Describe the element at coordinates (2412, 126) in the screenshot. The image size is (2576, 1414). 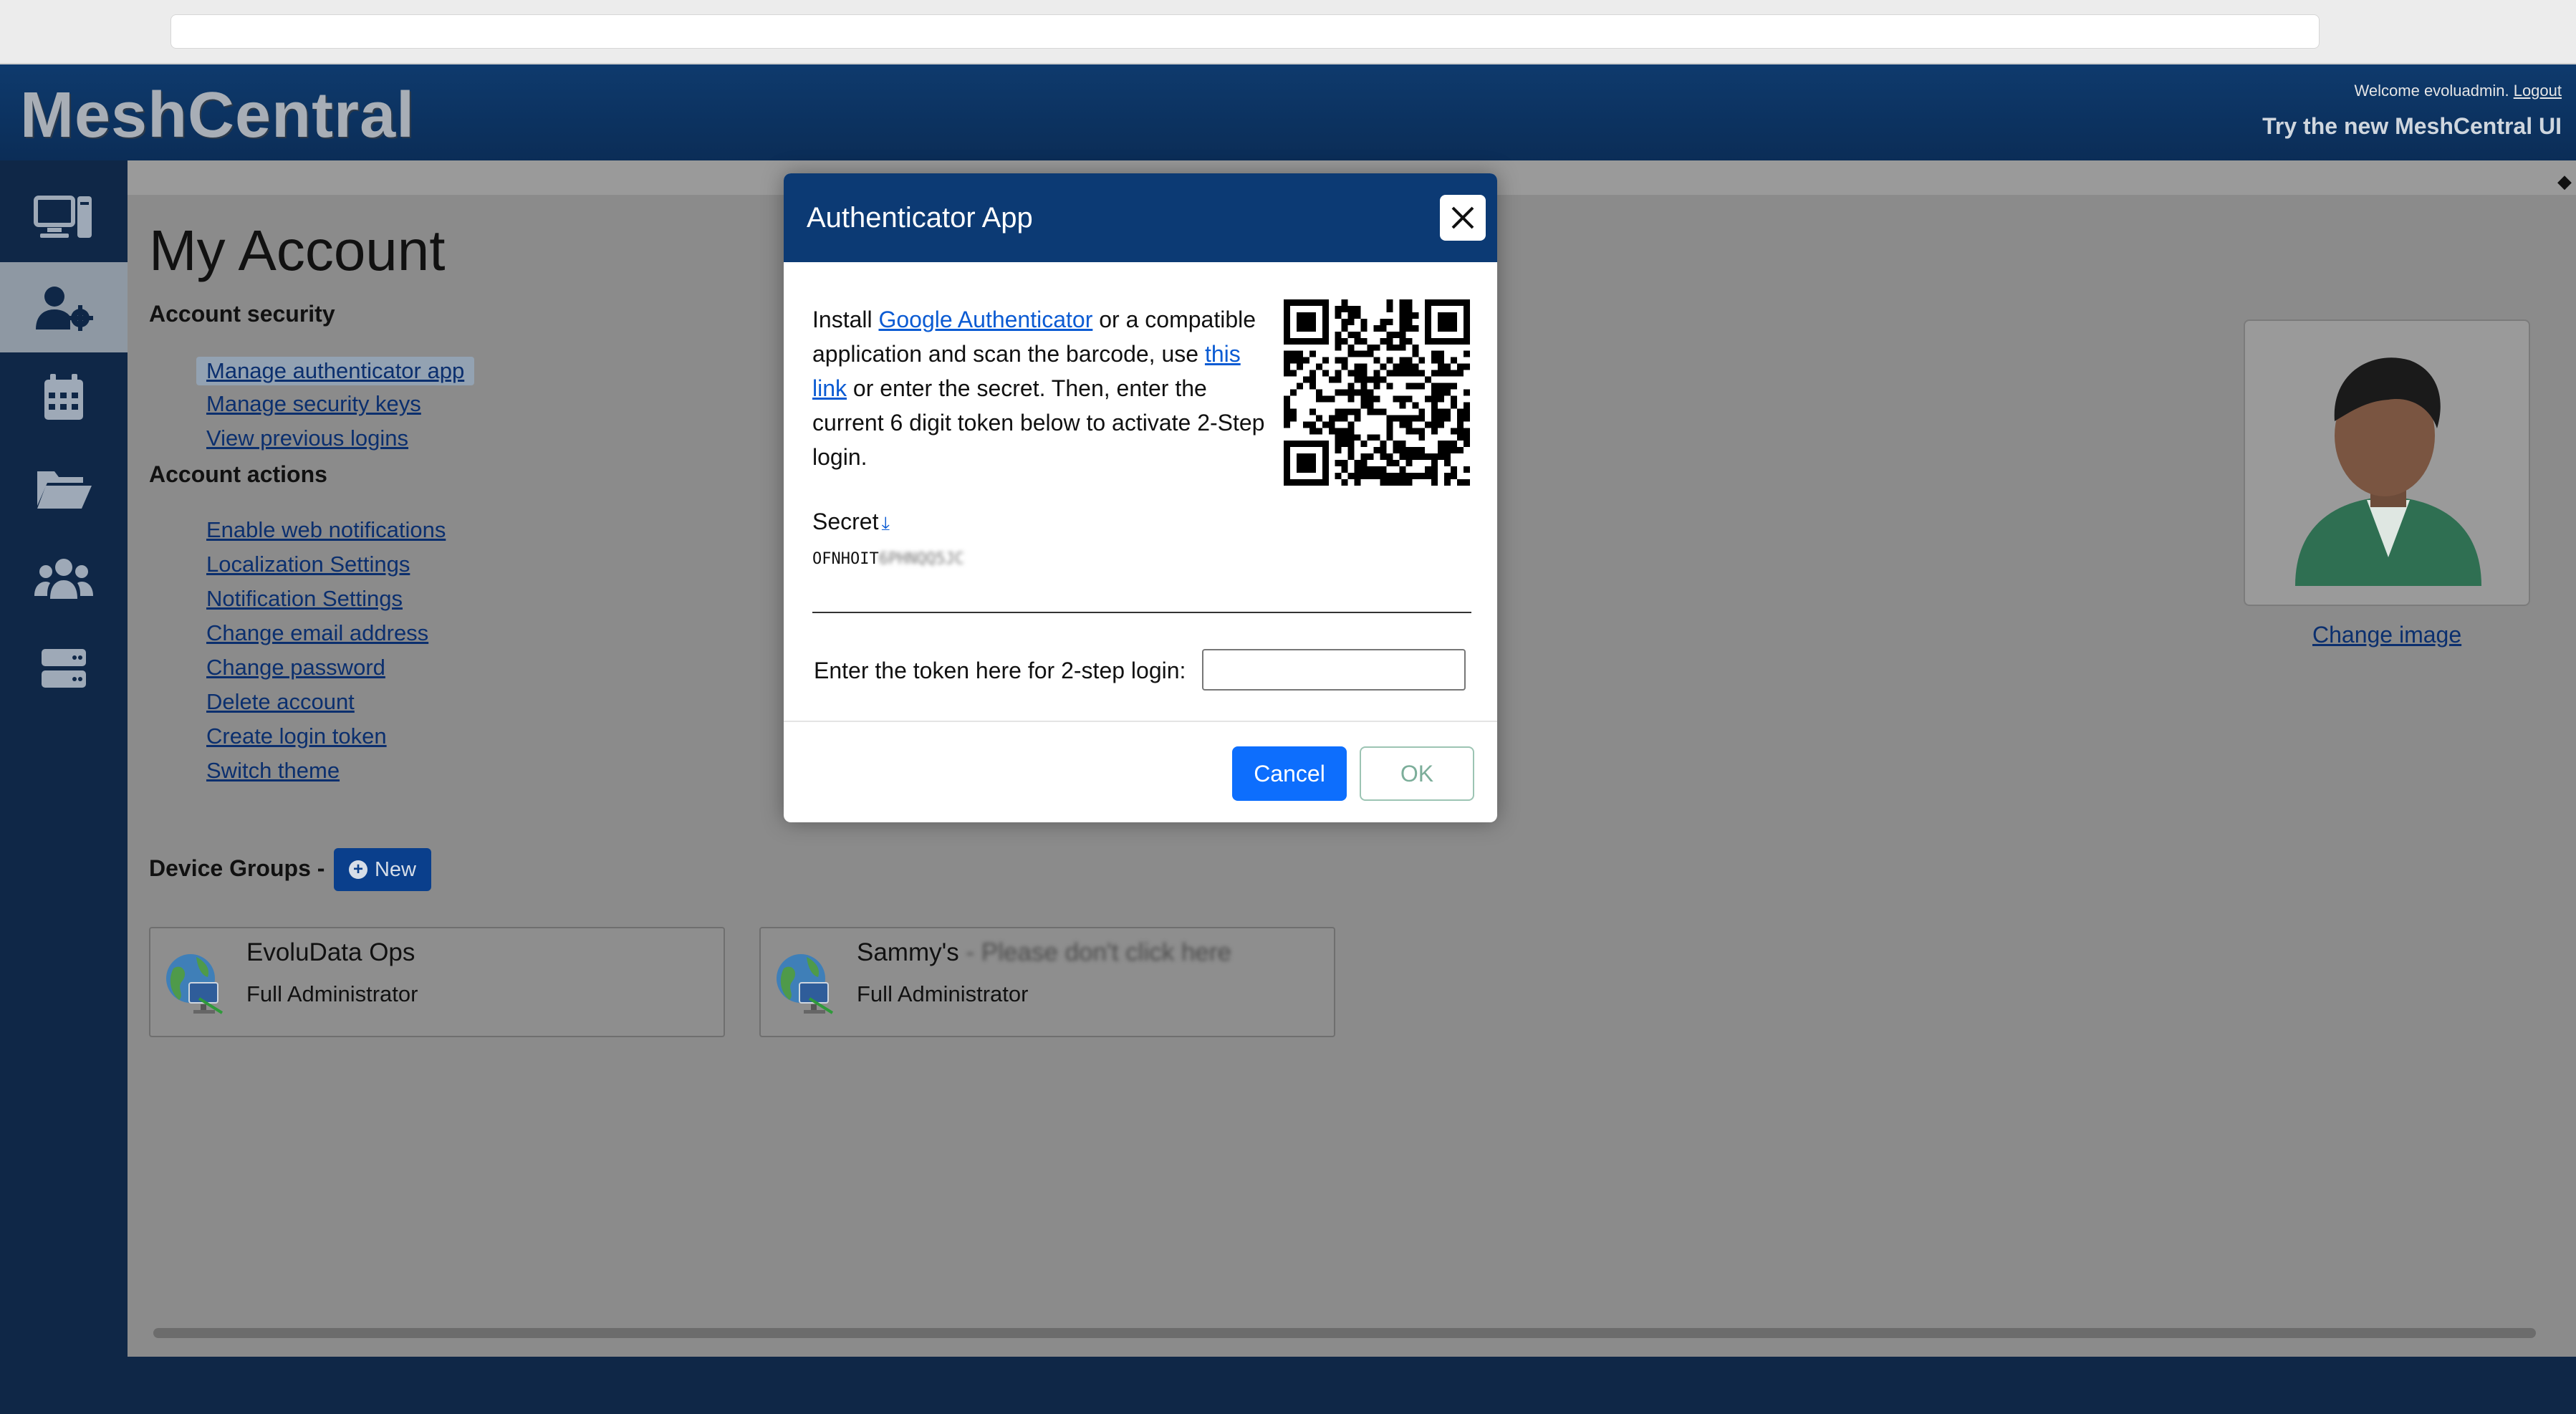
I see `try-new-ui-link: Try the new MeshCentral UI` at that location.